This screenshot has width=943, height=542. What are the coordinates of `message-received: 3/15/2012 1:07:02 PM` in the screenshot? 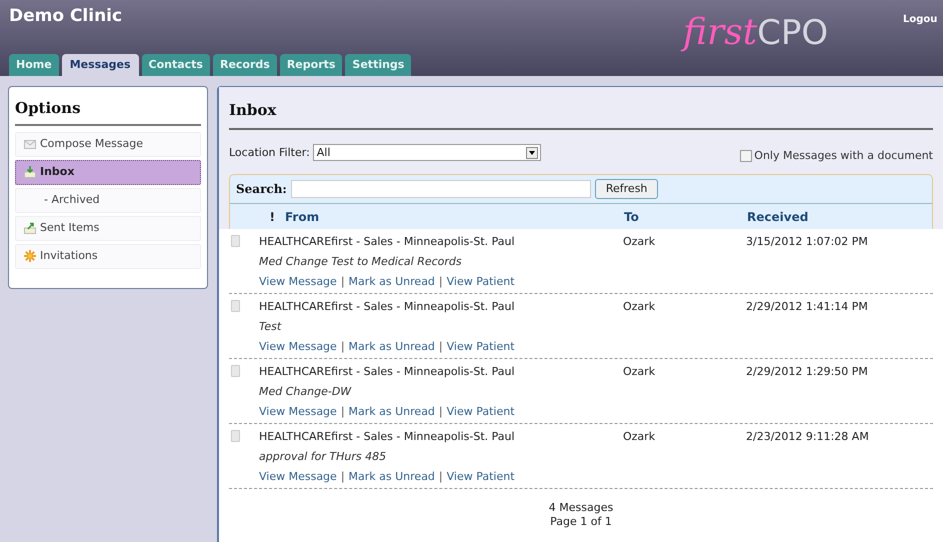 It's located at (807, 242).